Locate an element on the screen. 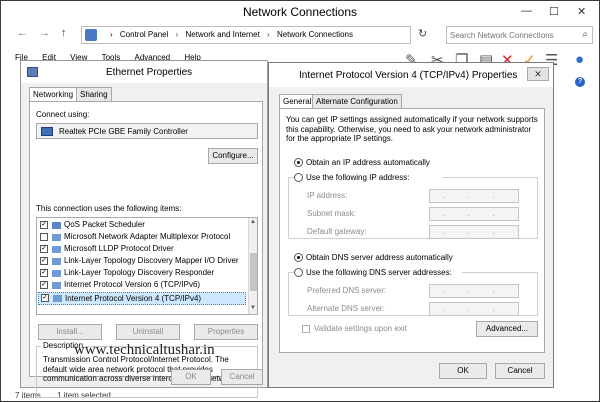 The height and width of the screenshot is (402, 600). search-box: ⌕ is located at coordinates (519, 35).